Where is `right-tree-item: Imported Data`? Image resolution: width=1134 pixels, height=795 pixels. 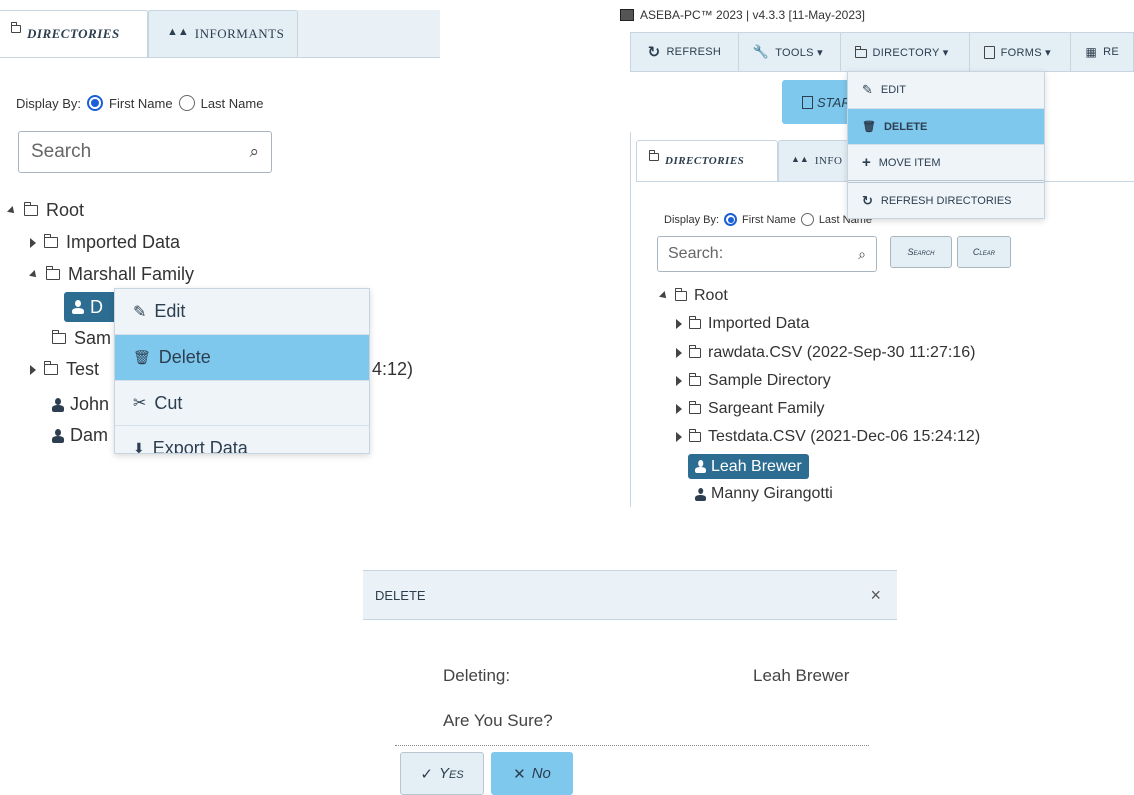 right-tree-item: Imported Data is located at coordinates (742, 324).